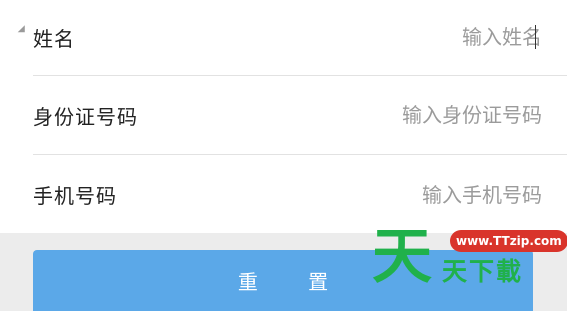  What do you see at coordinates (412, 194) in the screenshot?
I see `phone-input` at bounding box center [412, 194].